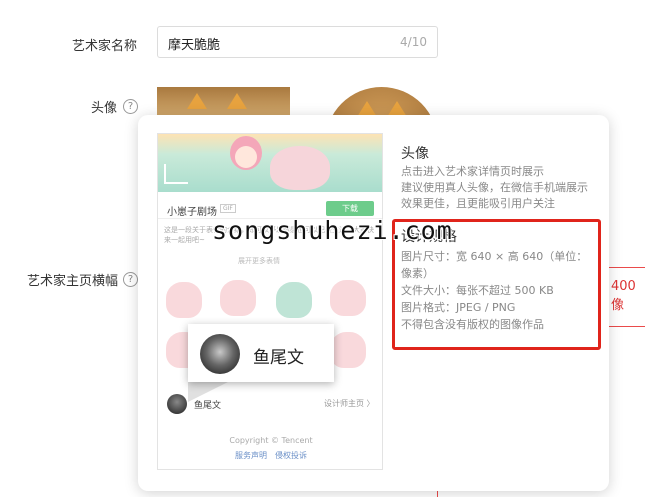 The height and width of the screenshot is (497, 645). I want to click on callout-shadow, so click(210, 391).